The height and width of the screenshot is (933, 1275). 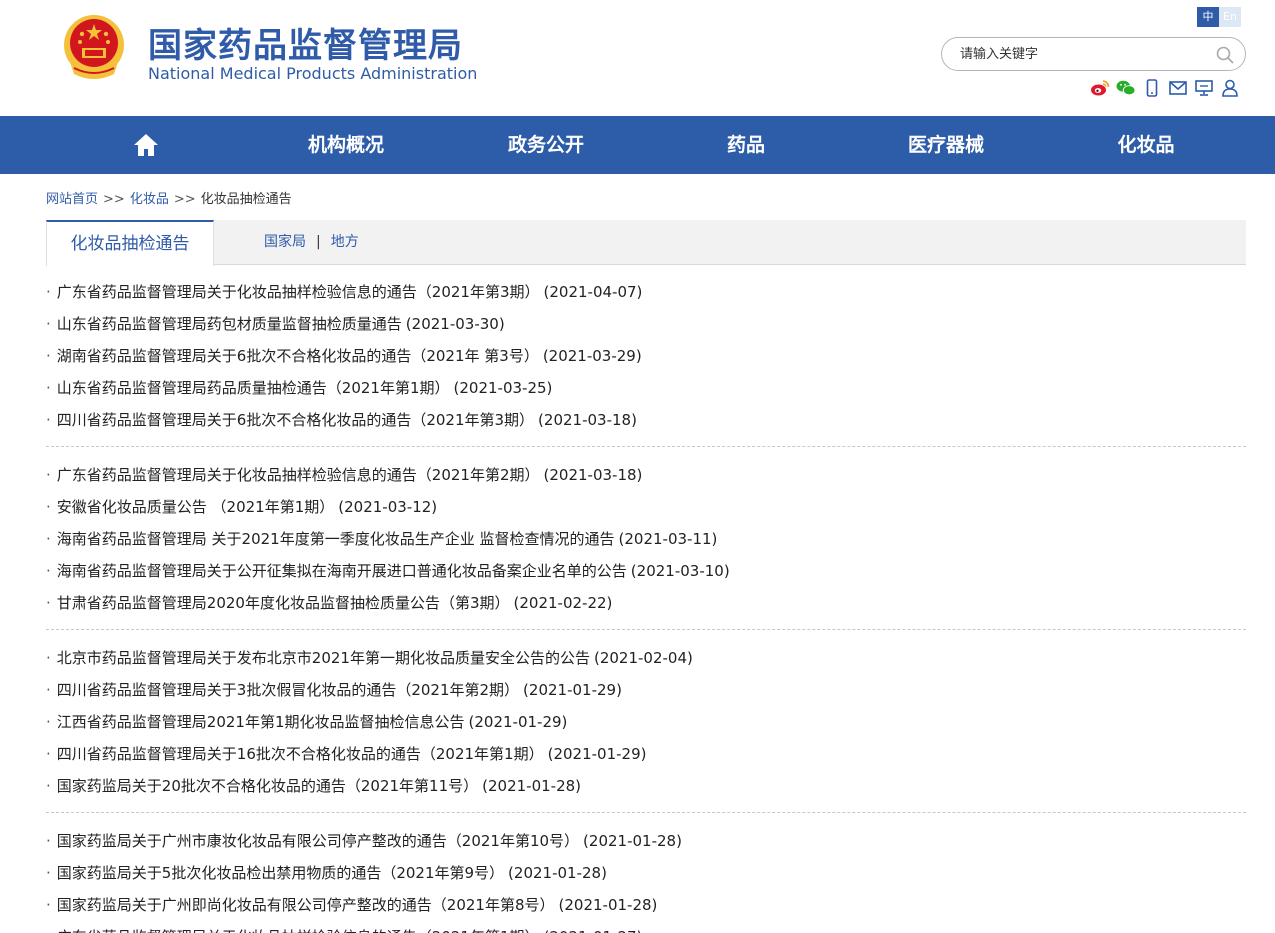 What do you see at coordinates (94, 47) in the screenshot?
I see `national-emblem-logo` at bounding box center [94, 47].